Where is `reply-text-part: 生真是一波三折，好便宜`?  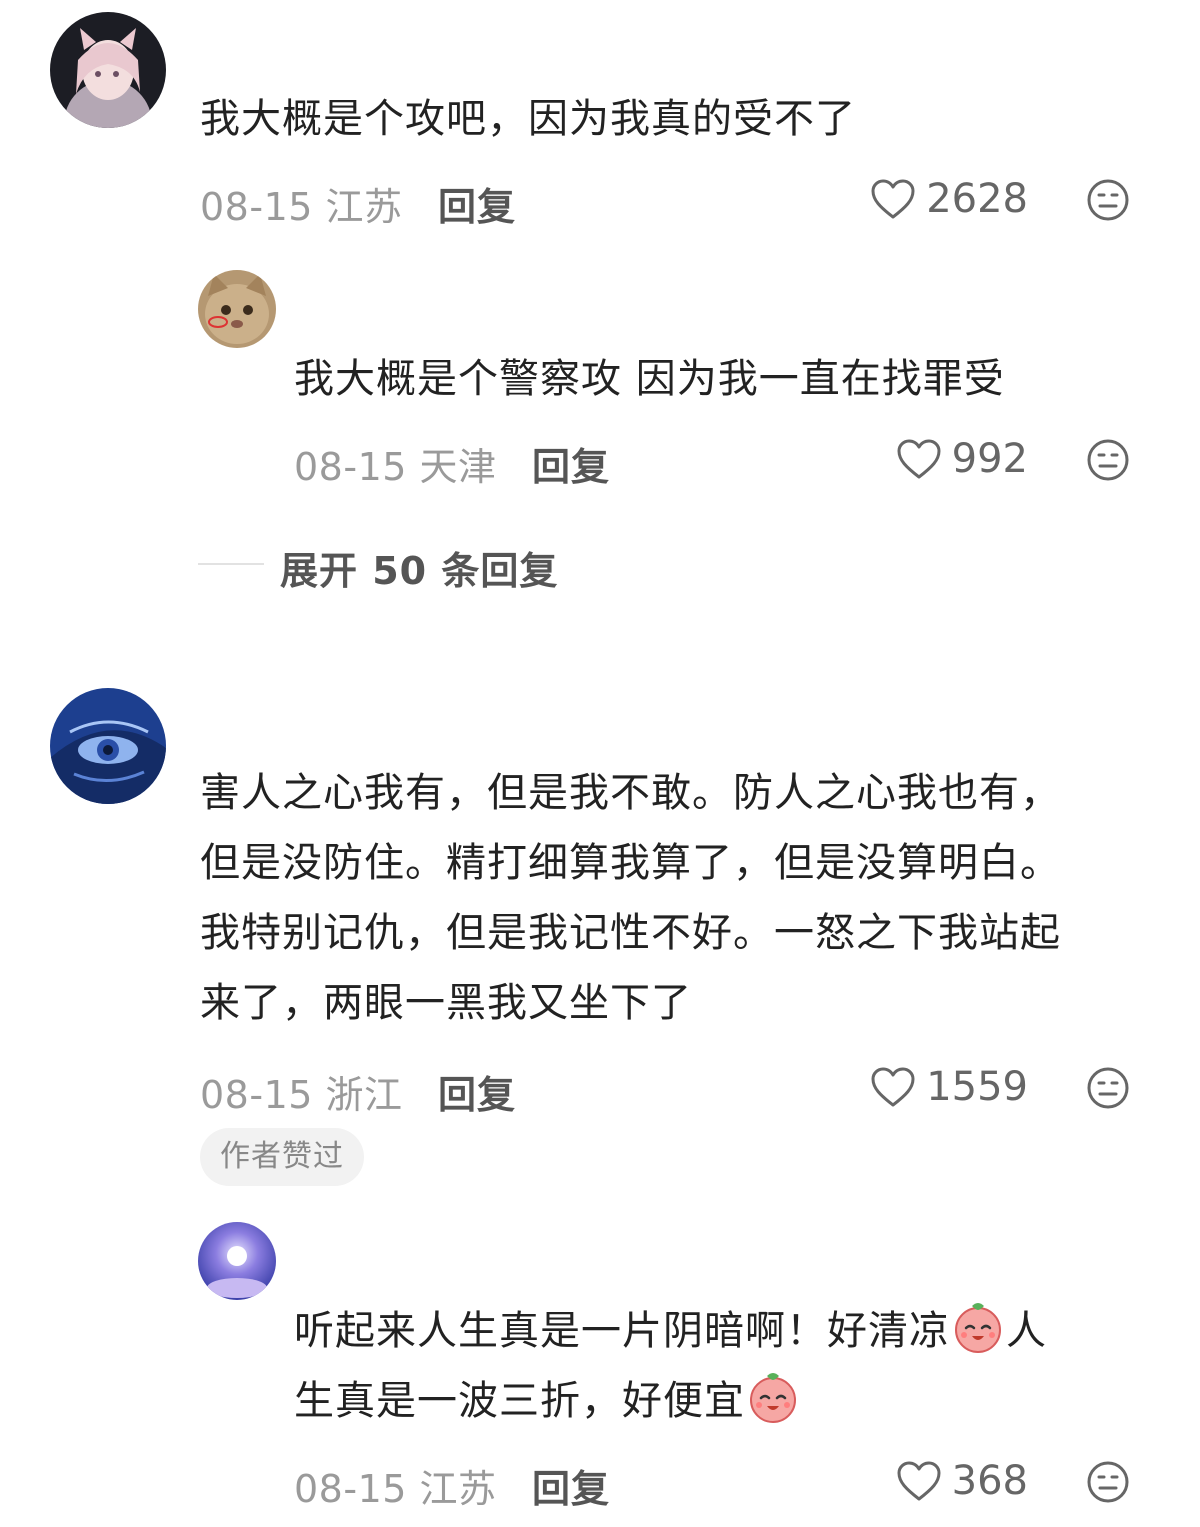 reply-text-part: 生真是一波三折，好便宜 is located at coordinates (519, 1401).